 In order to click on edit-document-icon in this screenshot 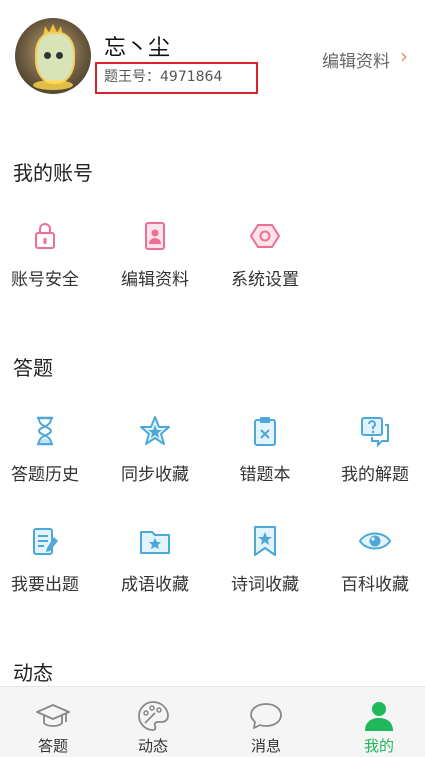, I will do `click(45, 541)`.